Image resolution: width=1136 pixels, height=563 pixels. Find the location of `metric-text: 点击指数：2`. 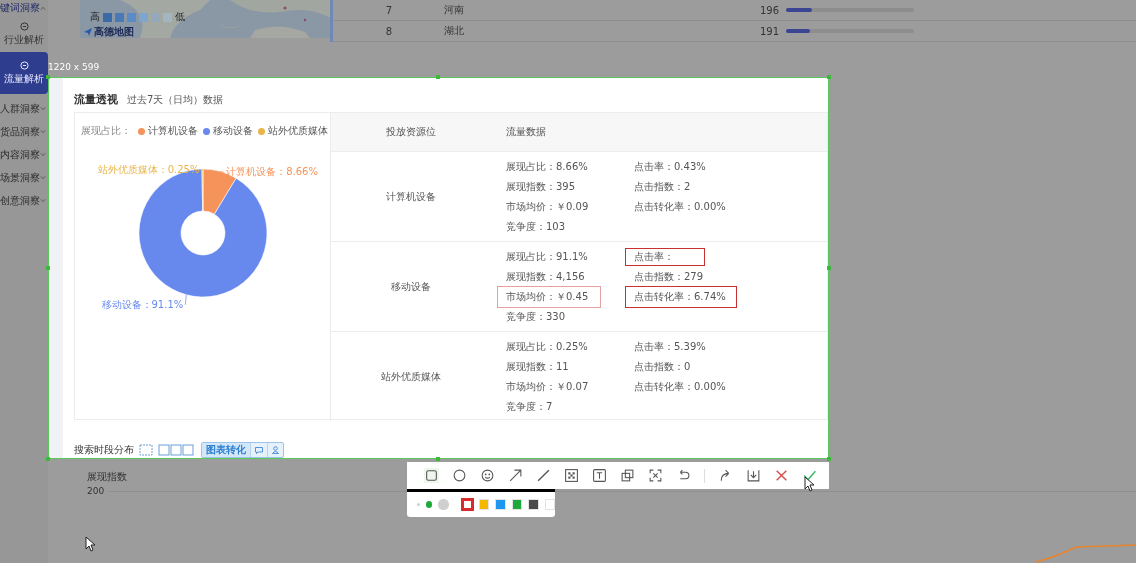

metric-text: 点击指数：2 is located at coordinates (662, 186).